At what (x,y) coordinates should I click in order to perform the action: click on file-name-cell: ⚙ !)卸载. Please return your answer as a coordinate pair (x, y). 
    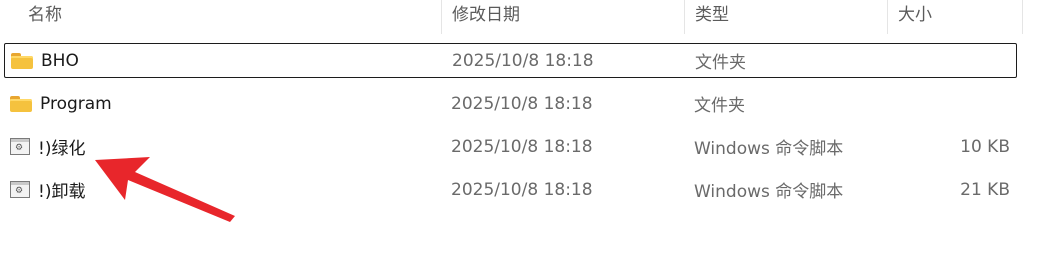
    Looking at the image, I should click on (47, 189).